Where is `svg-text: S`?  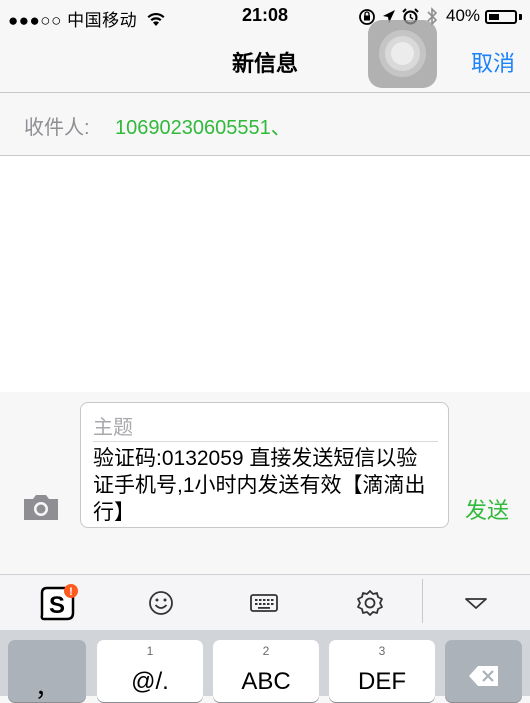 svg-text: S is located at coordinates (57, 605).